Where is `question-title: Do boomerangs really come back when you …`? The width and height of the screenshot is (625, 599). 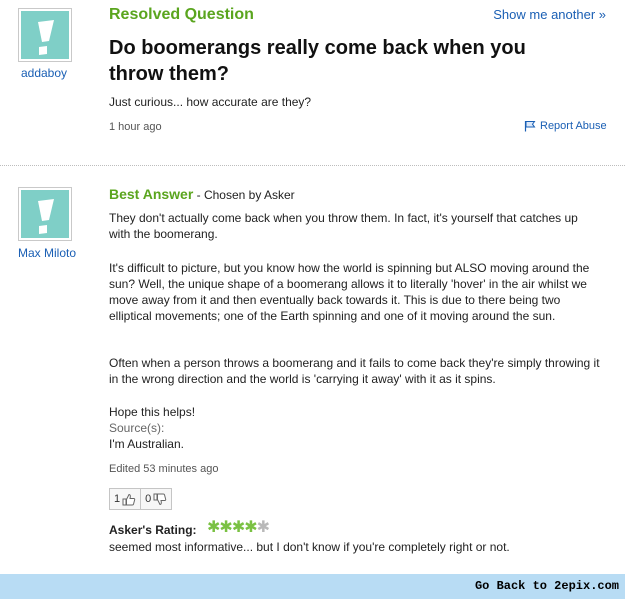
question-title: Do boomerangs really come back when you … is located at coordinates (317, 61).